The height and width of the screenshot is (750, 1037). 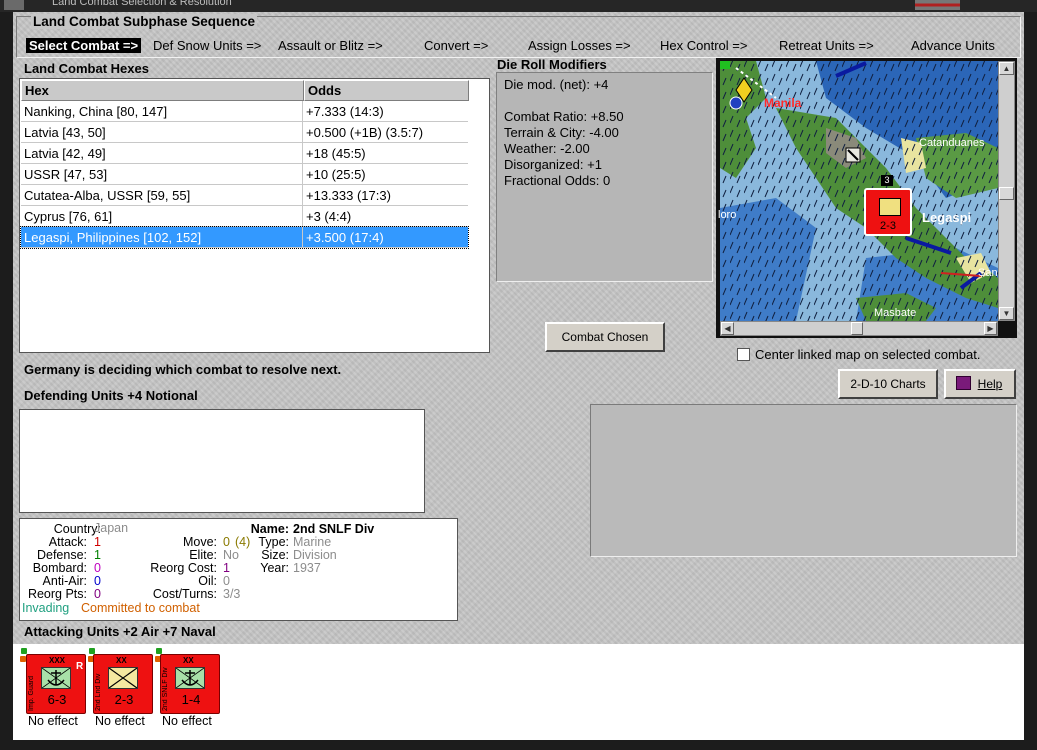 What do you see at coordinates (312, 542) in the screenshot?
I see `type-value: Marine` at bounding box center [312, 542].